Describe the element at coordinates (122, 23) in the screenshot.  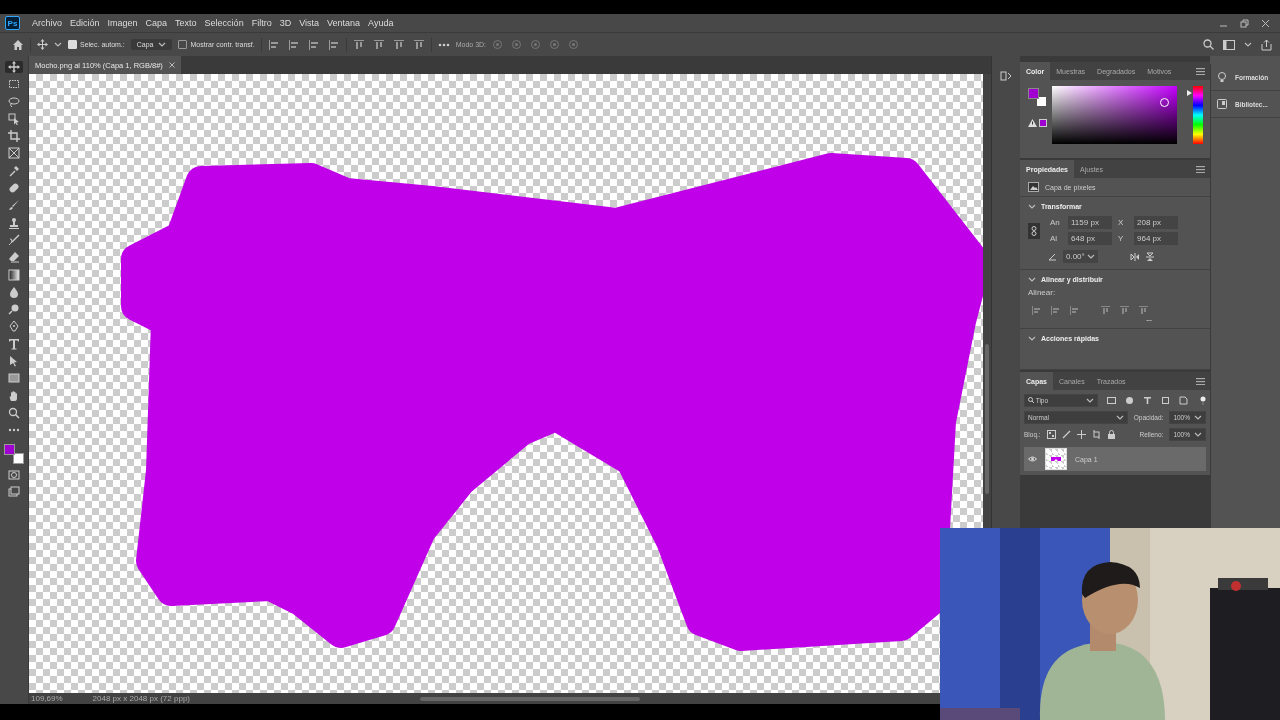
I see `menu-item: Imagen` at that location.